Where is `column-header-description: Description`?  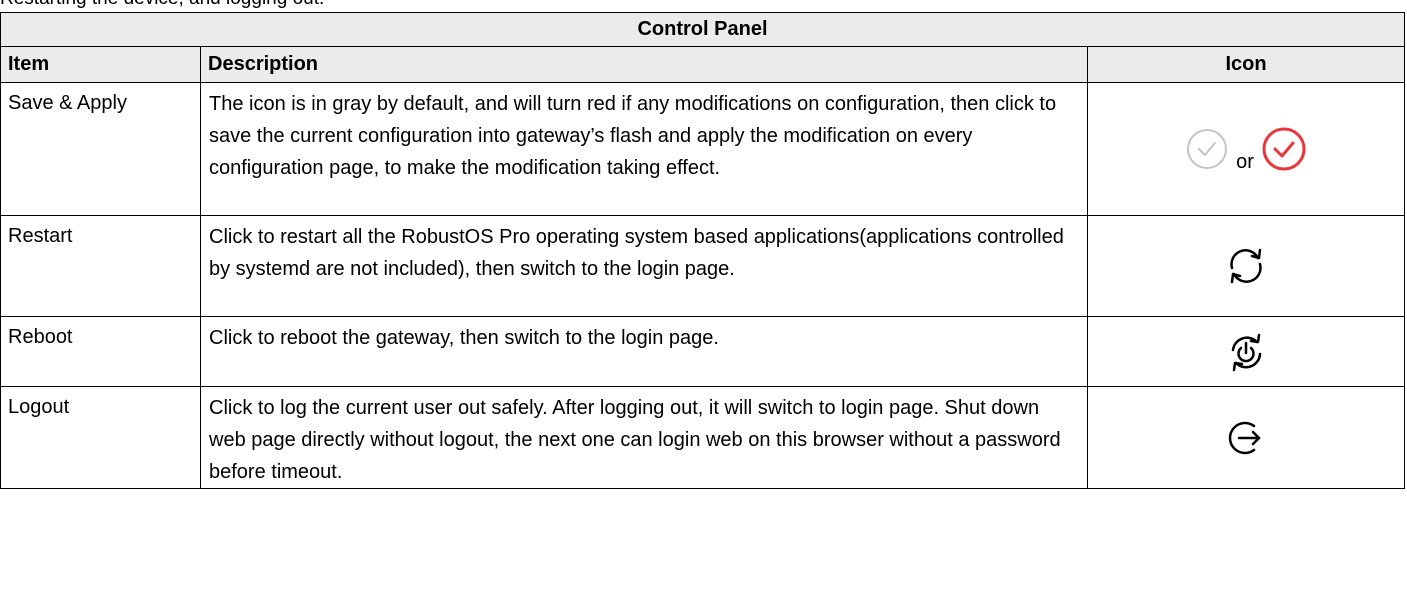 column-header-description: Description is located at coordinates (644, 64).